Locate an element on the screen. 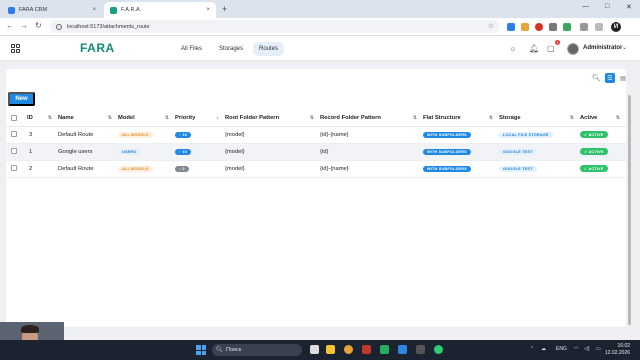 This screenshot has width=640, height=360. windows-taskbar: 🔍︎ Поиск ⌃ ☁ ENG ◠ ◁) ▭ 16:02 12.02.2026 is located at coordinates (320, 350).